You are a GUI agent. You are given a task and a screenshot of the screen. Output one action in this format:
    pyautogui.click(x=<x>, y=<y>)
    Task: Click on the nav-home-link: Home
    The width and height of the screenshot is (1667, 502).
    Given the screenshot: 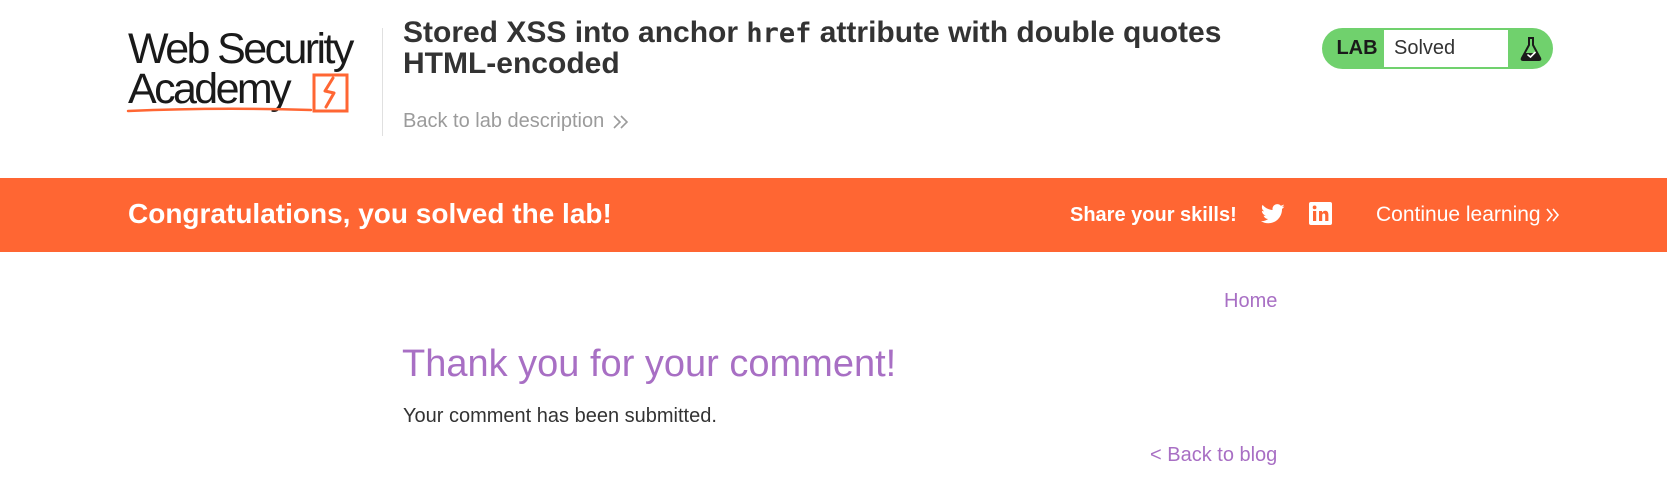 What is the action you would take?
    pyautogui.click(x=1250, y=301)
    